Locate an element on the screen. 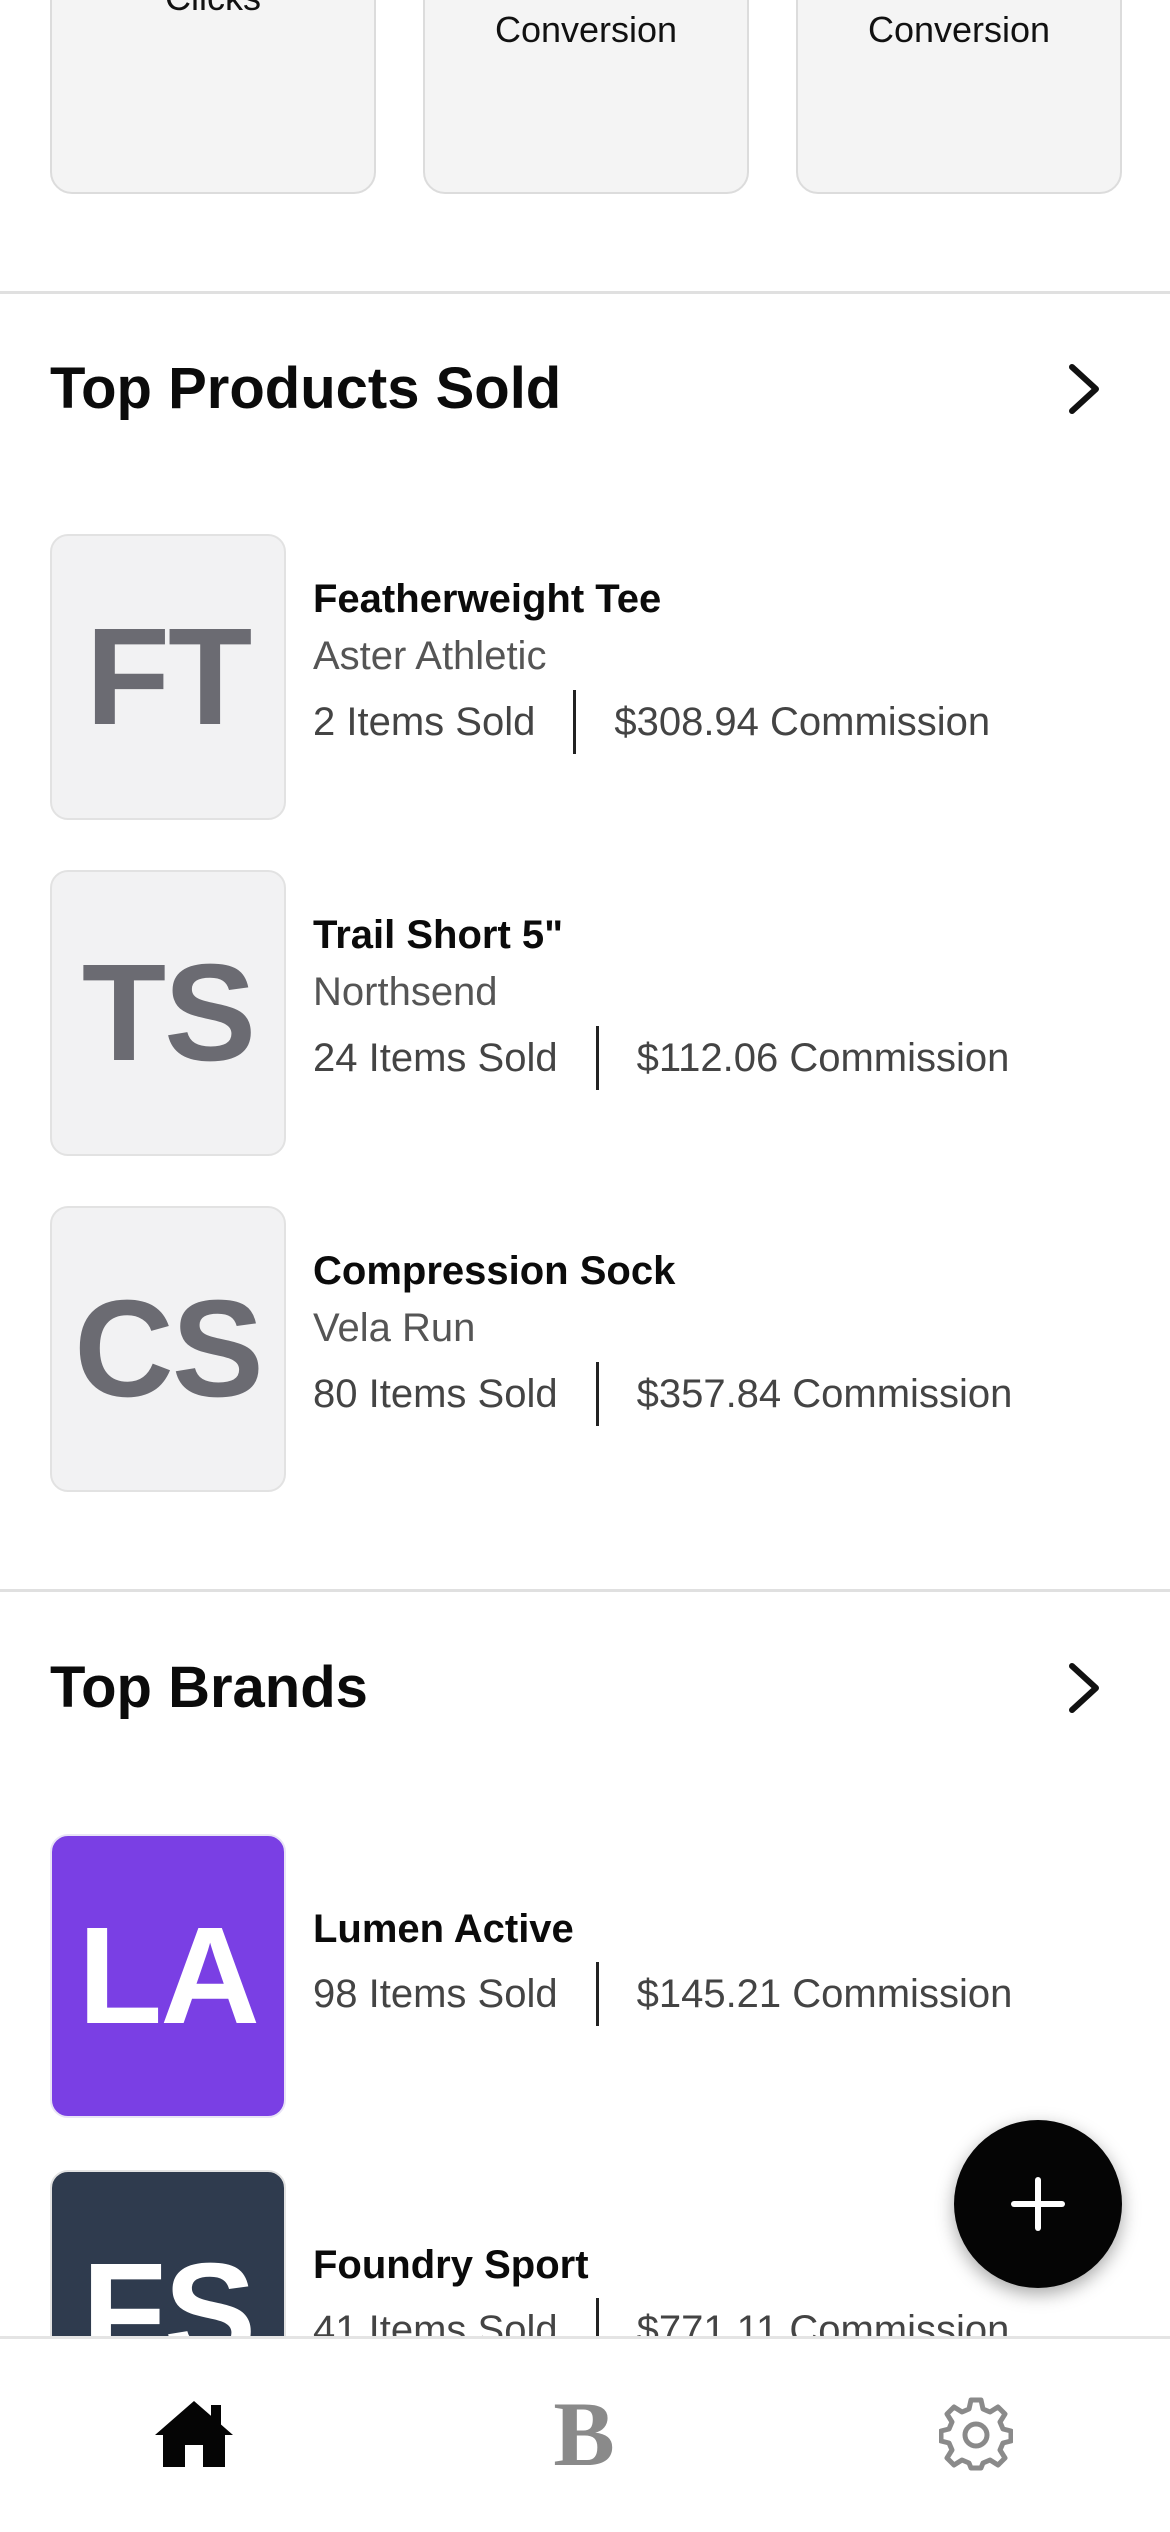 The image size is (1170, 2532). gear-icon is located at coordinates (976, 2434).